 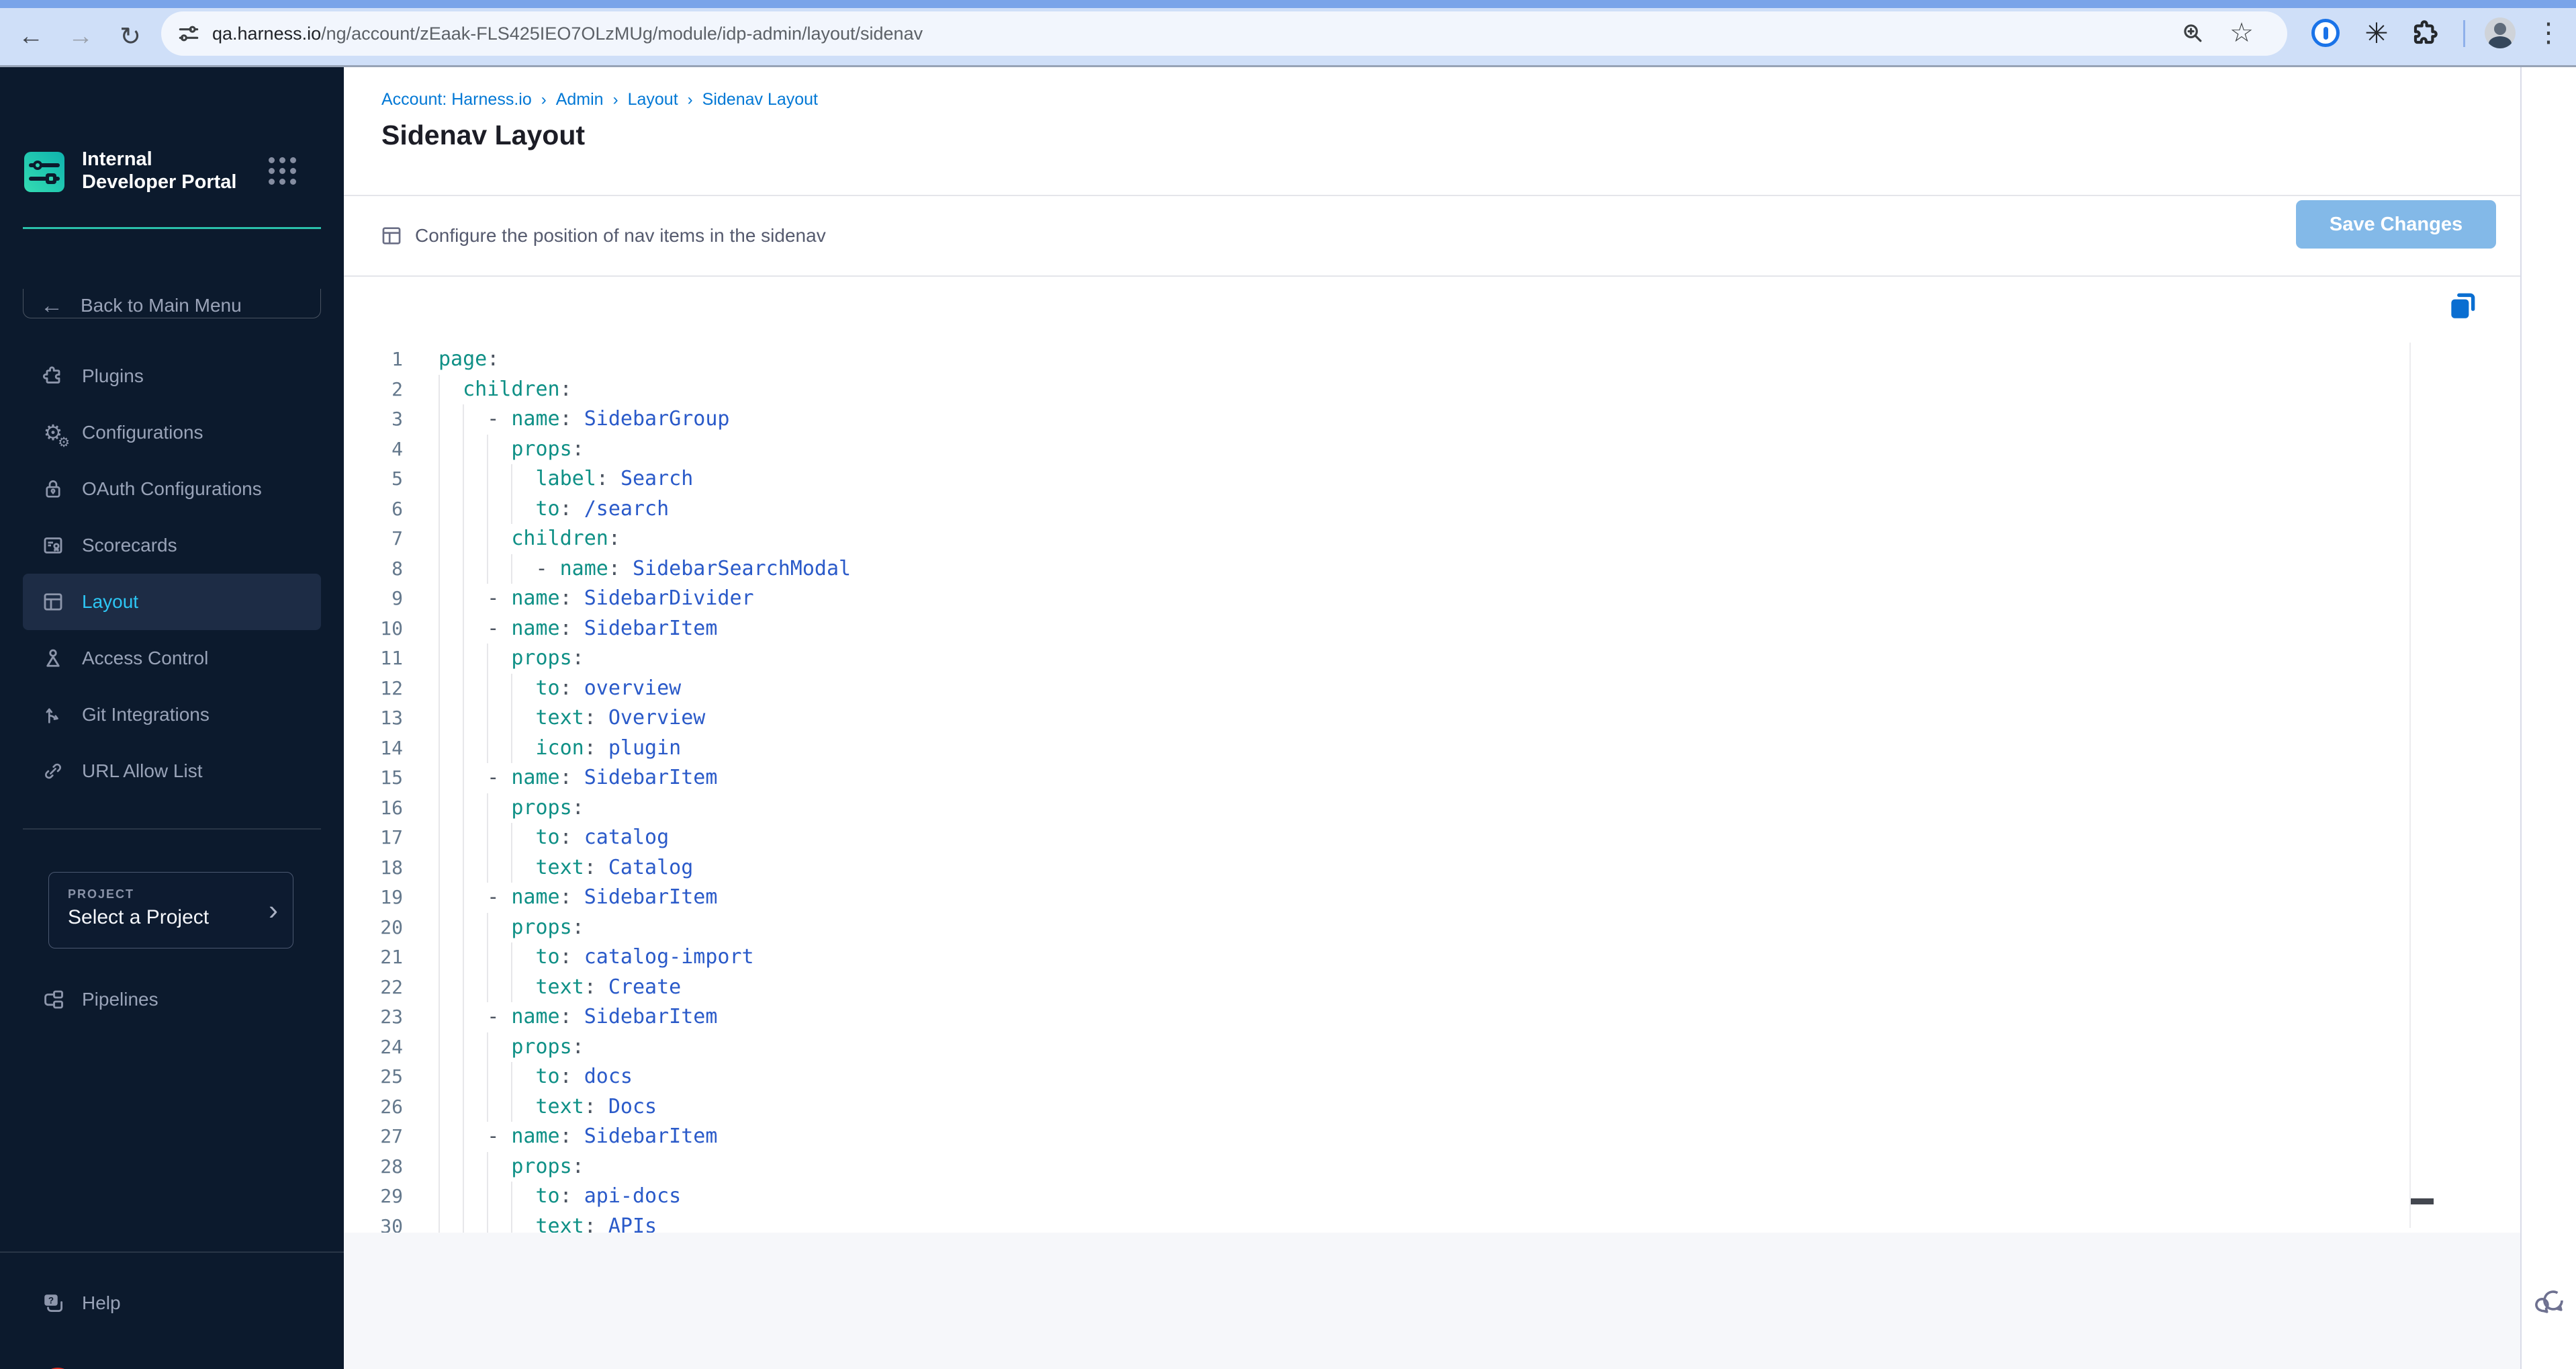 What do you see at coordinates (170, 910) in the screenshot?
I see `project-selector: PROJECT Select a Project ›` at bounding box center [170, 910].